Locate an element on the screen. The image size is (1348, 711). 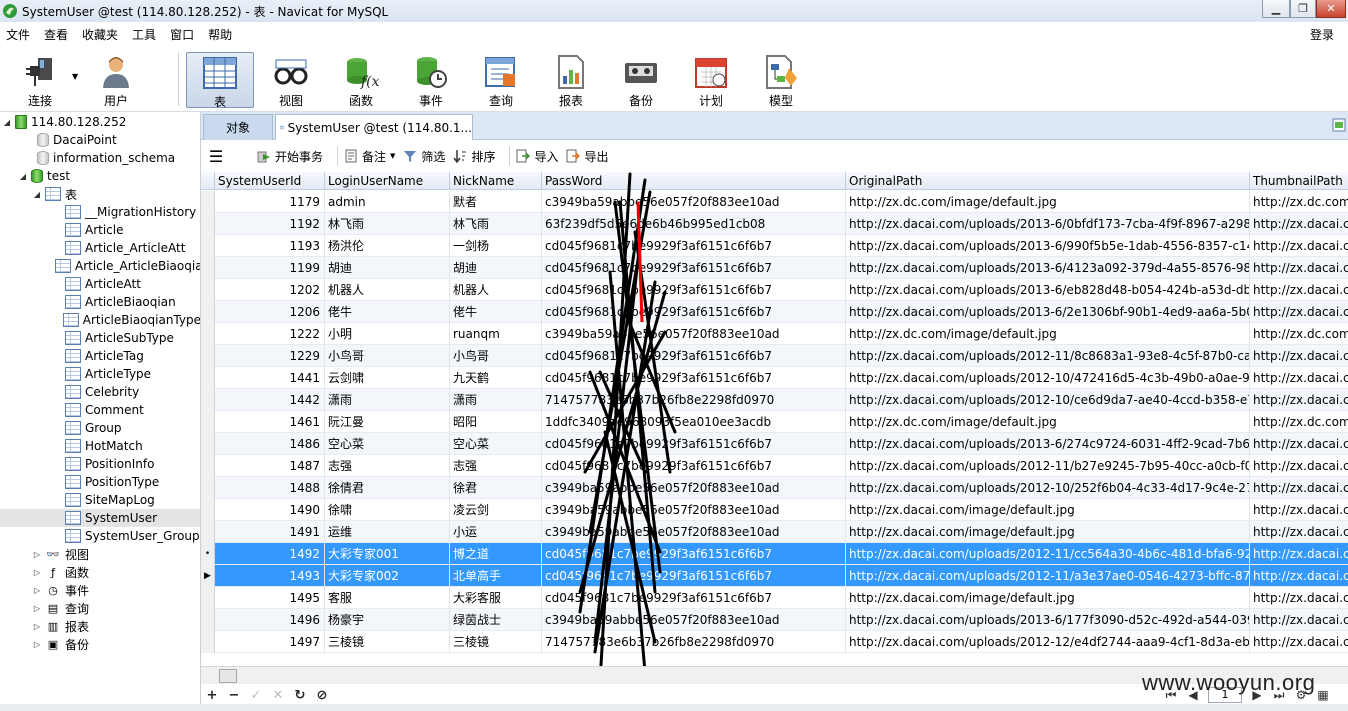
cell-systemuserid: 1490 is located at coordinates (270, 510).